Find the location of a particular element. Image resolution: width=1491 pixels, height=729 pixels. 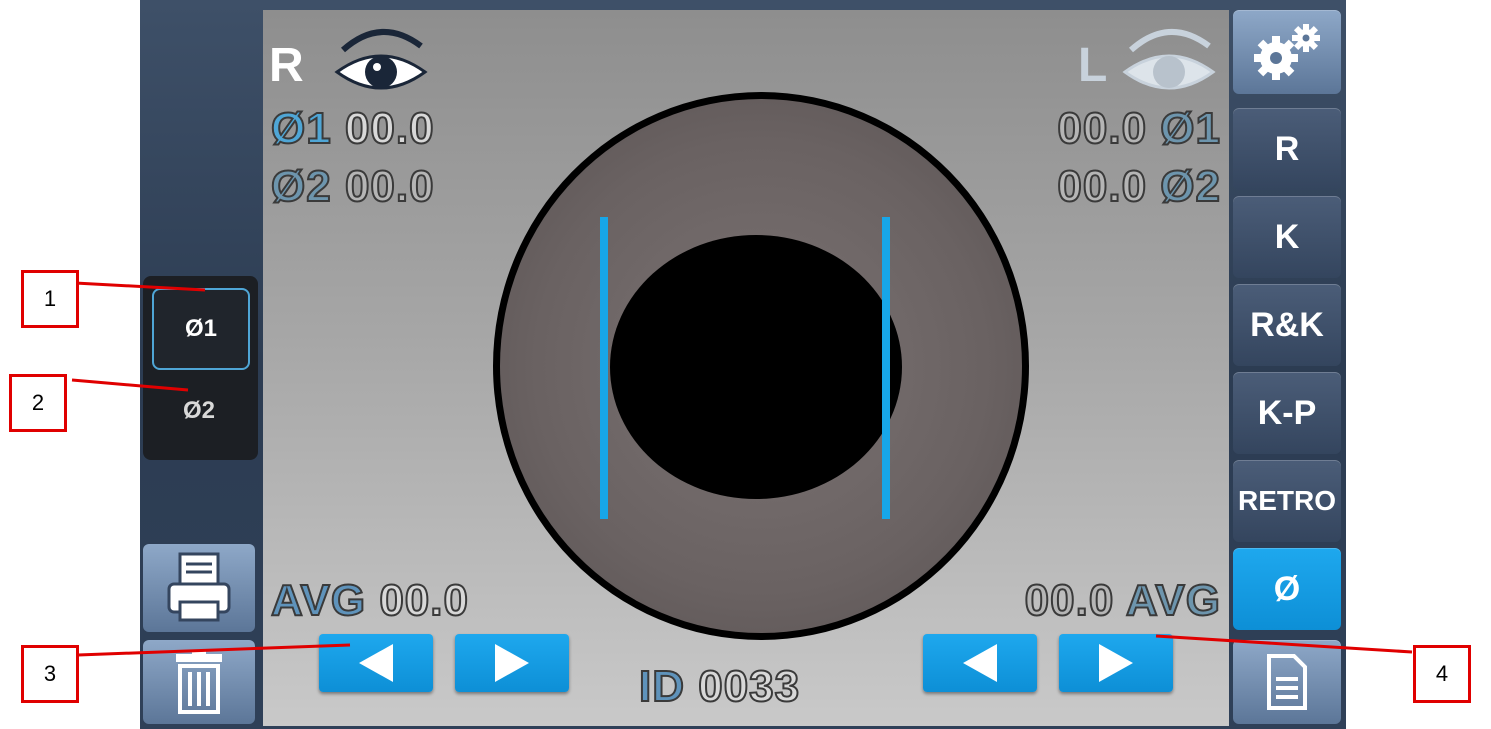

callout-4-label: 4 is located at coordinates (1442, 673).